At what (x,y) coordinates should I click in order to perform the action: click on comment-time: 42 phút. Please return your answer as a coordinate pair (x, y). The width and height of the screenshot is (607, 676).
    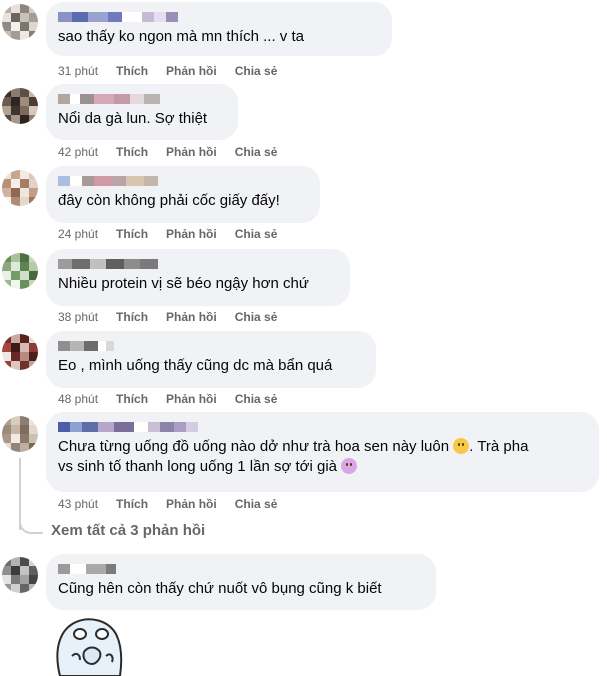
    Looking at the image, I should click on (78, 153).